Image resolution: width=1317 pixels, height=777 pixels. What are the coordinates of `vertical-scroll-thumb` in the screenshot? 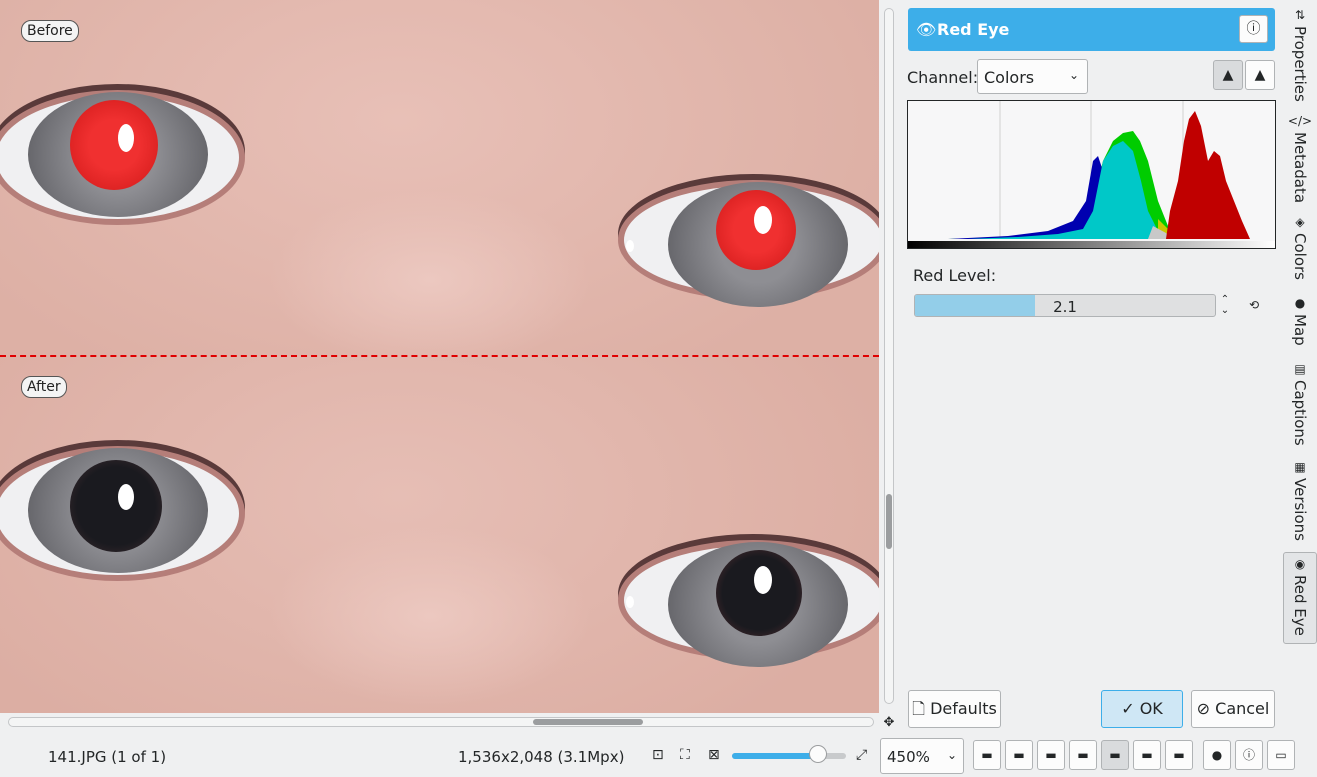 It's located at (889, 521).